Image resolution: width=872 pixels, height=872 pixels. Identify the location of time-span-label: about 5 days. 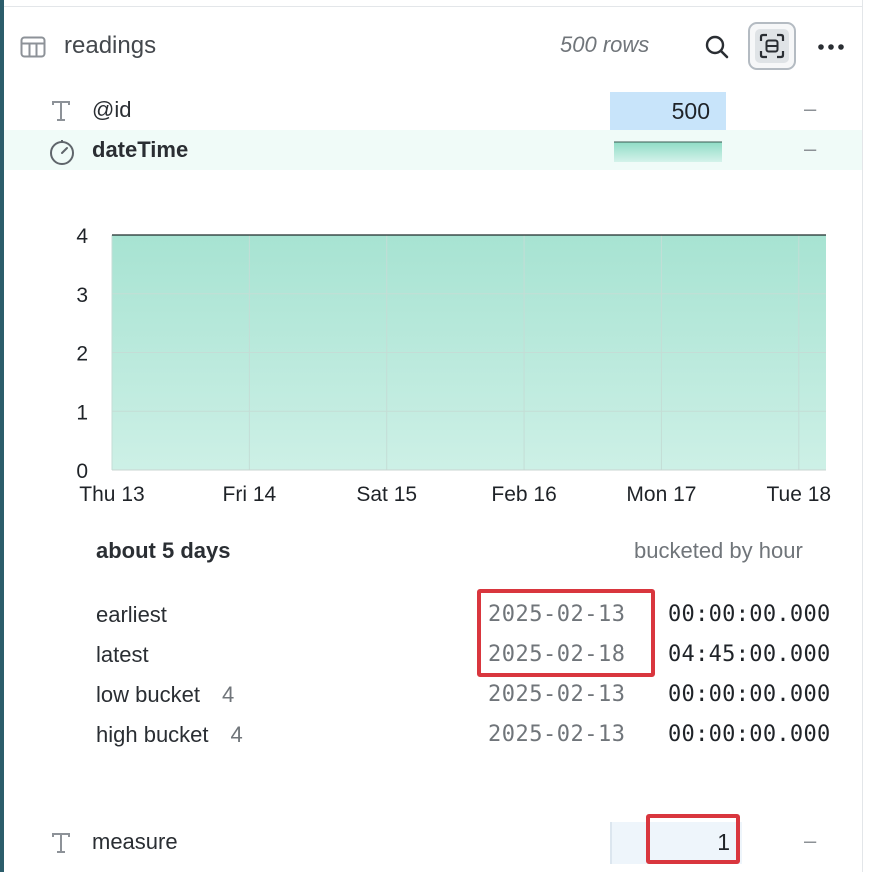
(163, 550).